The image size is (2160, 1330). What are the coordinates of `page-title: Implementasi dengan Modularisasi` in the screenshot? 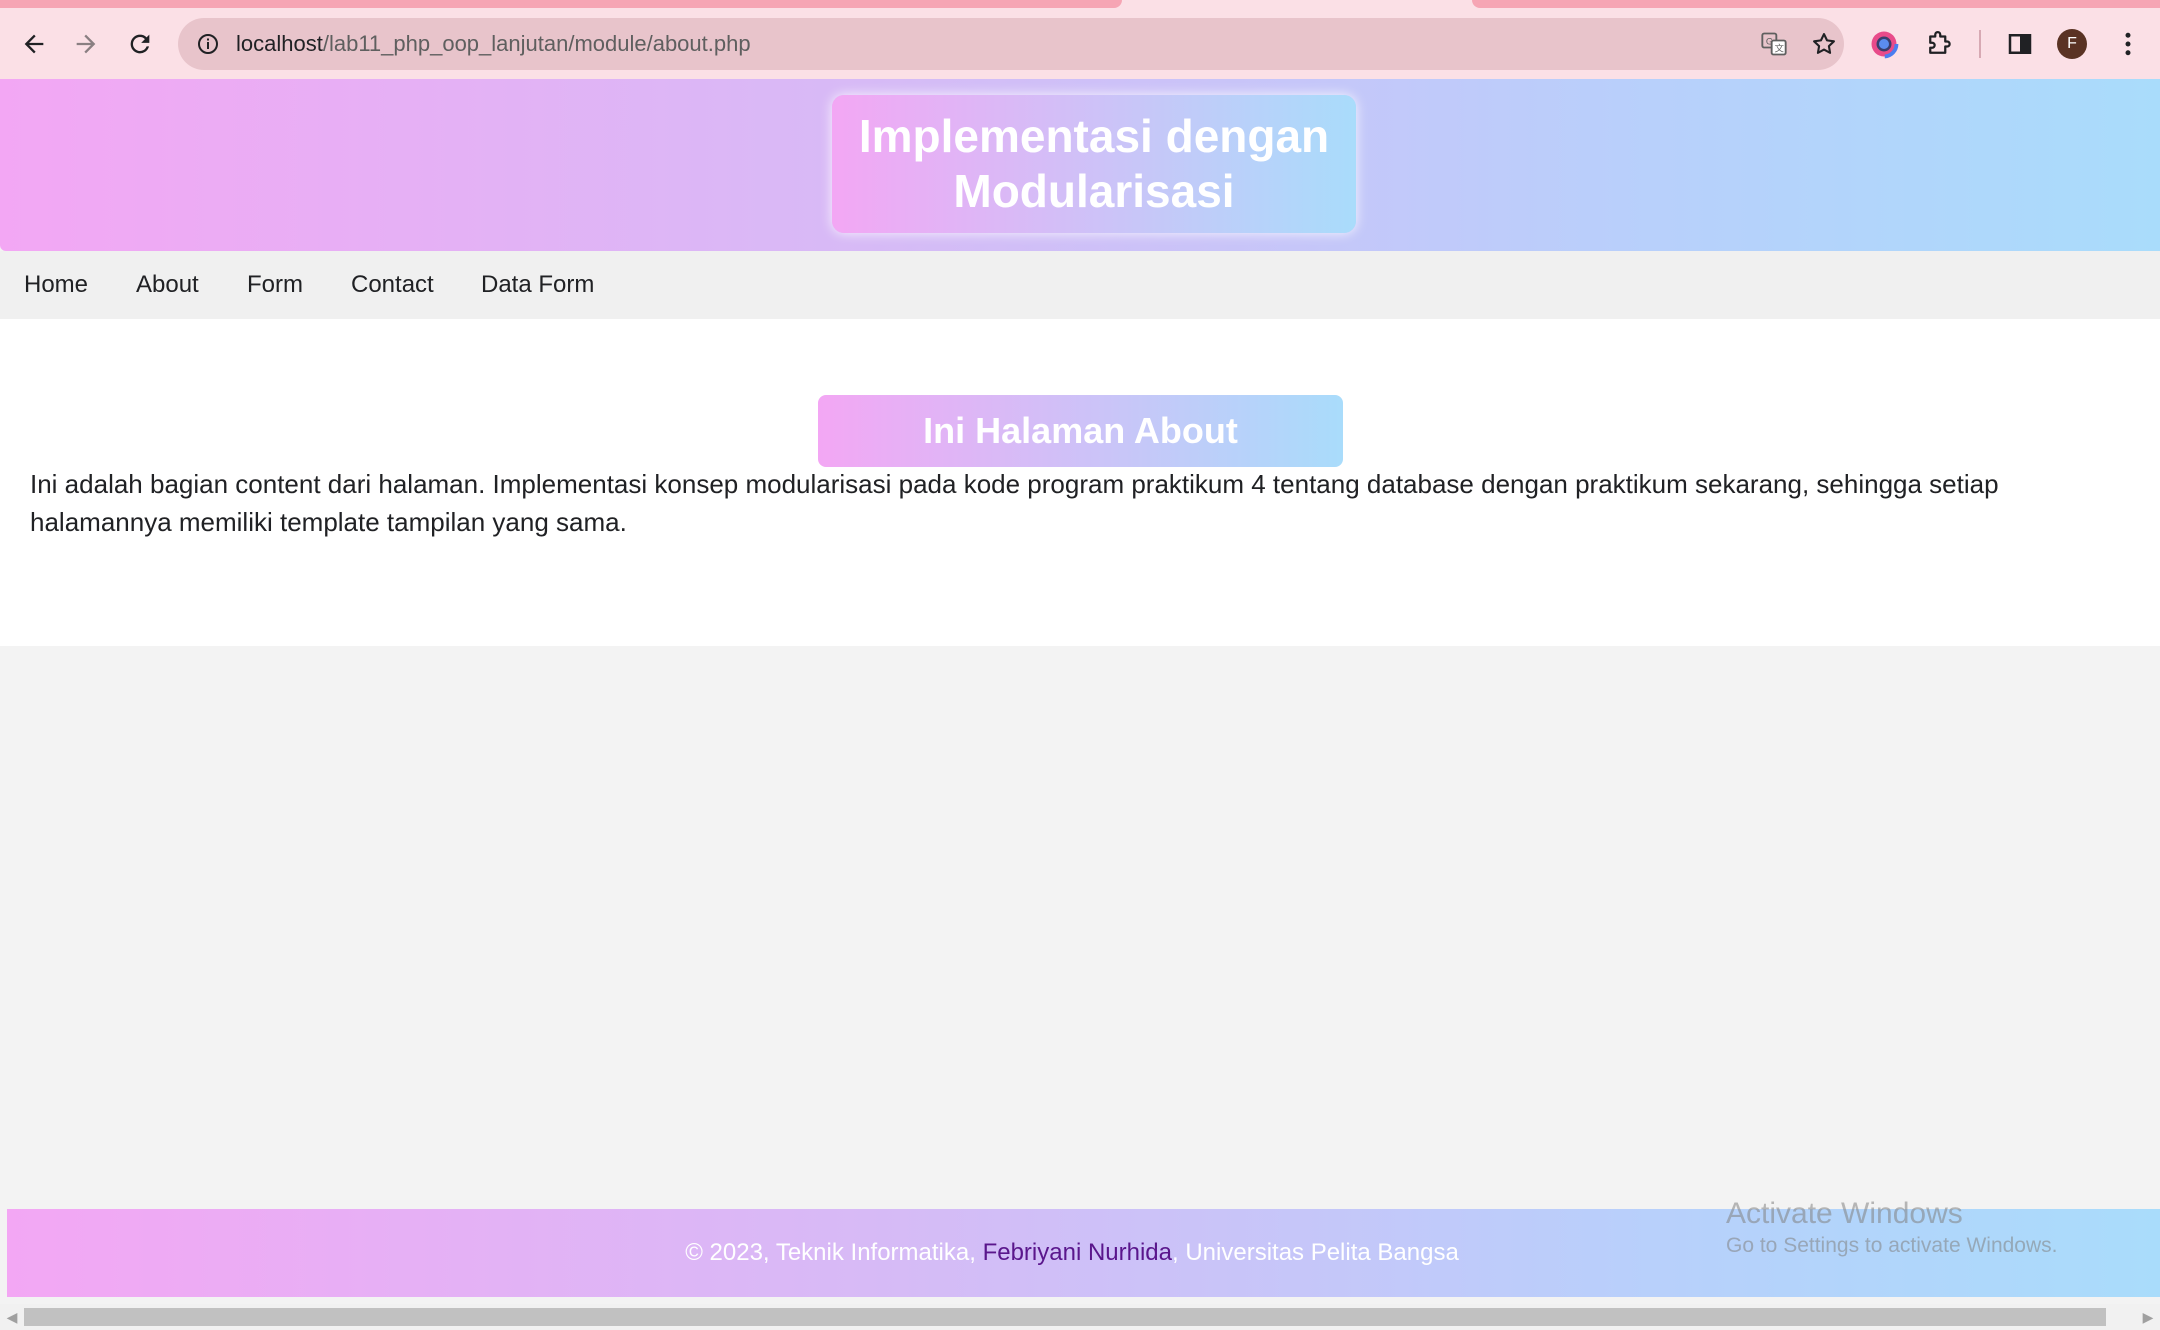 It's located at (1094, 163).